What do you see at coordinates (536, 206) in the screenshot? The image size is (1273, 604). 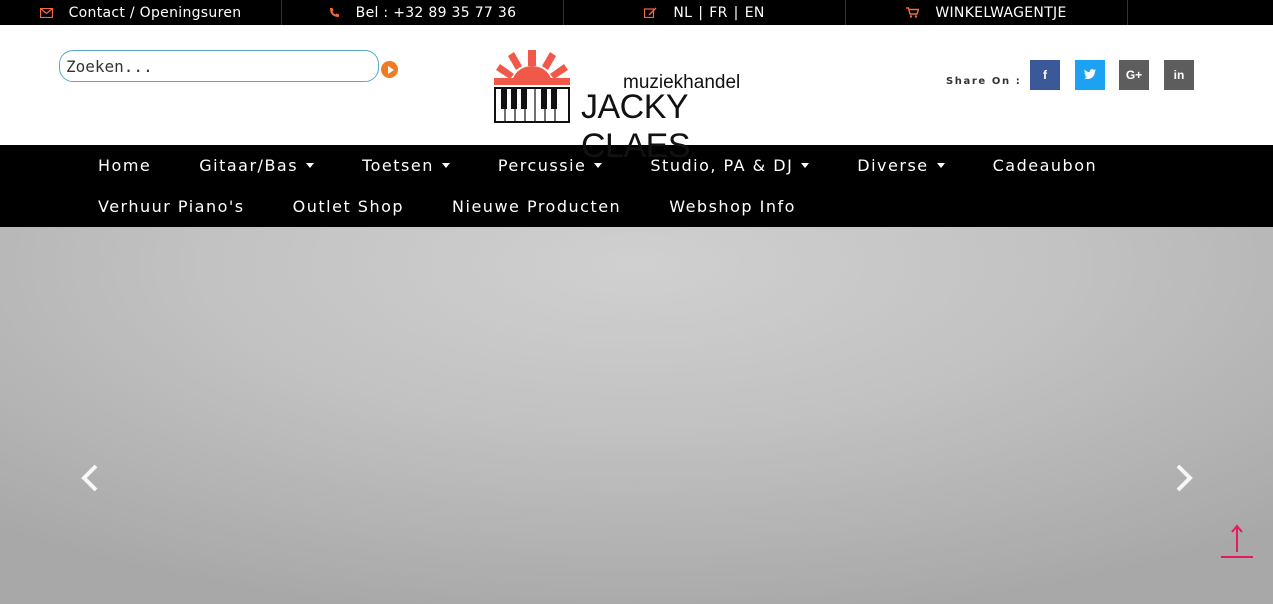 I see `nav-item-nieuwe-producten: Nieuwe Producten` at bounding box center [536, 206].